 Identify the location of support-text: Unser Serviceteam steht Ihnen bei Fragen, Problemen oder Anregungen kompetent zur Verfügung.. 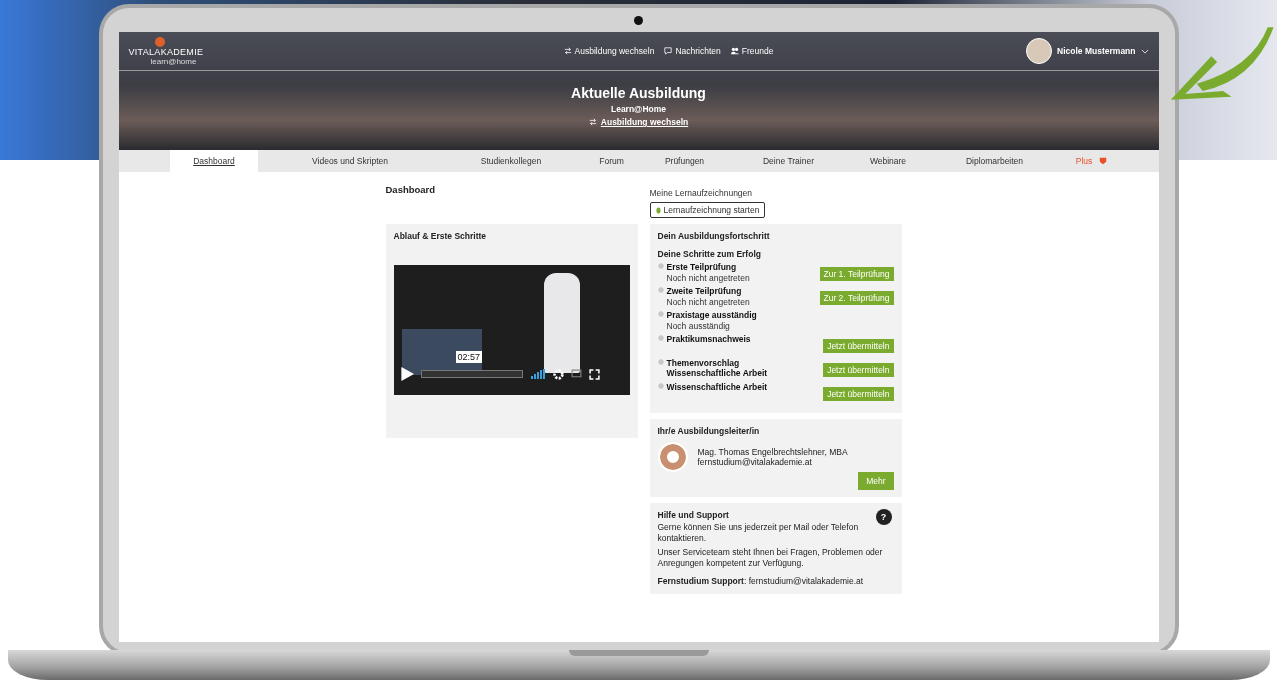
(770, 558).